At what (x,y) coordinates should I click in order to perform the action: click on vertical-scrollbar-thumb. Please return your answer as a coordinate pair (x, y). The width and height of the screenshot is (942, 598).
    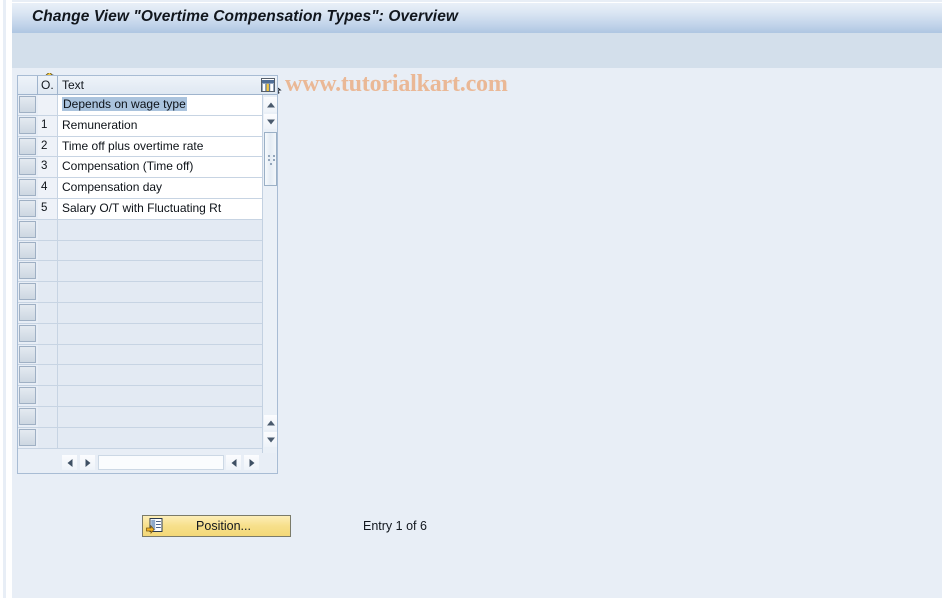
    Looking at the image, I should click on (270, 159).